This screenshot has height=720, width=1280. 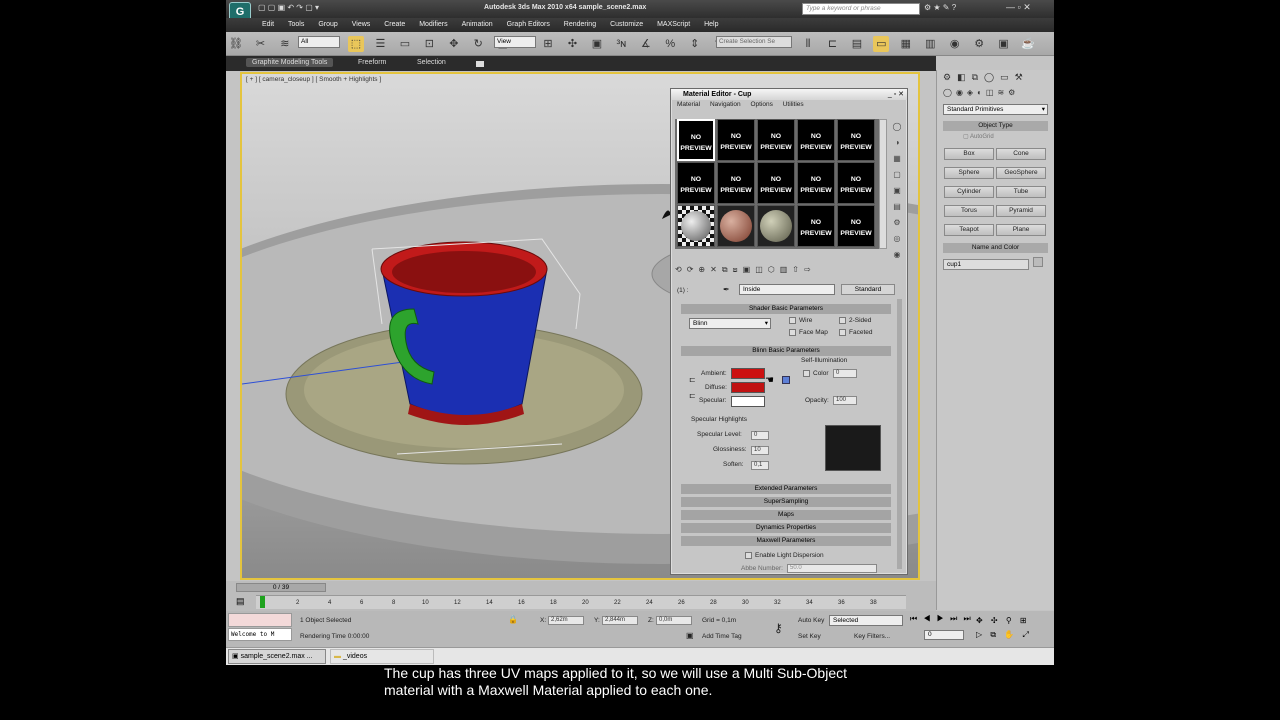 What do you see at coordinates (620, 620) in the screenshot?
I see `y-coord: 2,844m` at bounding box center [620, 620].